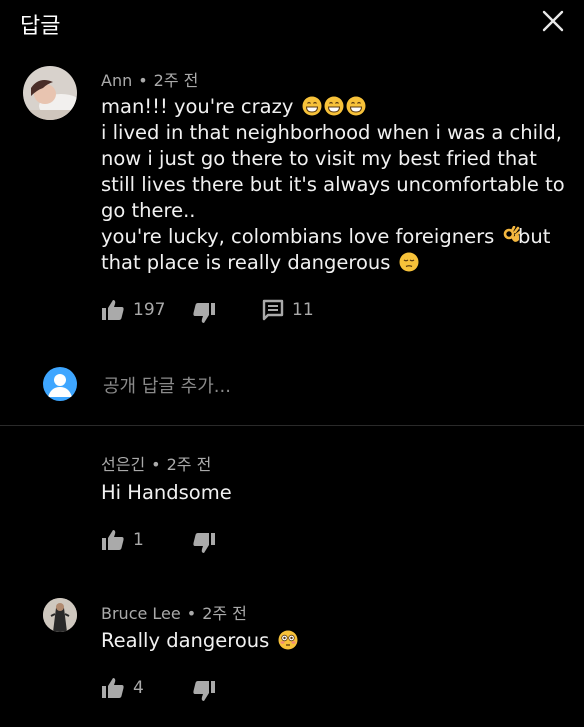 The height and width of the screenshot is (727, 584). I want to click on close-button, so click(553, 21).